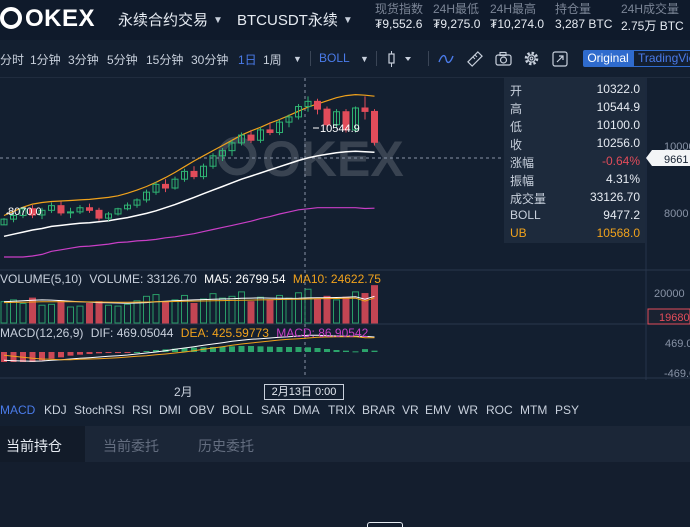 The image size is (690, 527). What do you see at coordinates (142, 410) in the screenshot?
I see `indicator-tab-rsi: RSI` at bounding box center [142, 410].